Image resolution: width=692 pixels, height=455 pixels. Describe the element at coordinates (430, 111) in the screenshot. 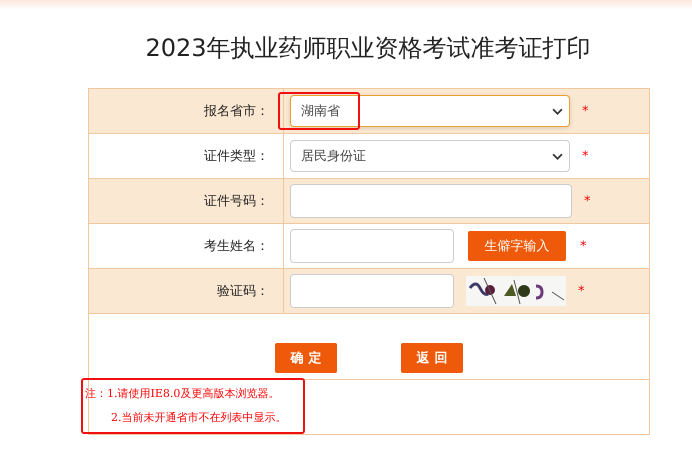

I see `dropdown-field: 湖南省` at that location.